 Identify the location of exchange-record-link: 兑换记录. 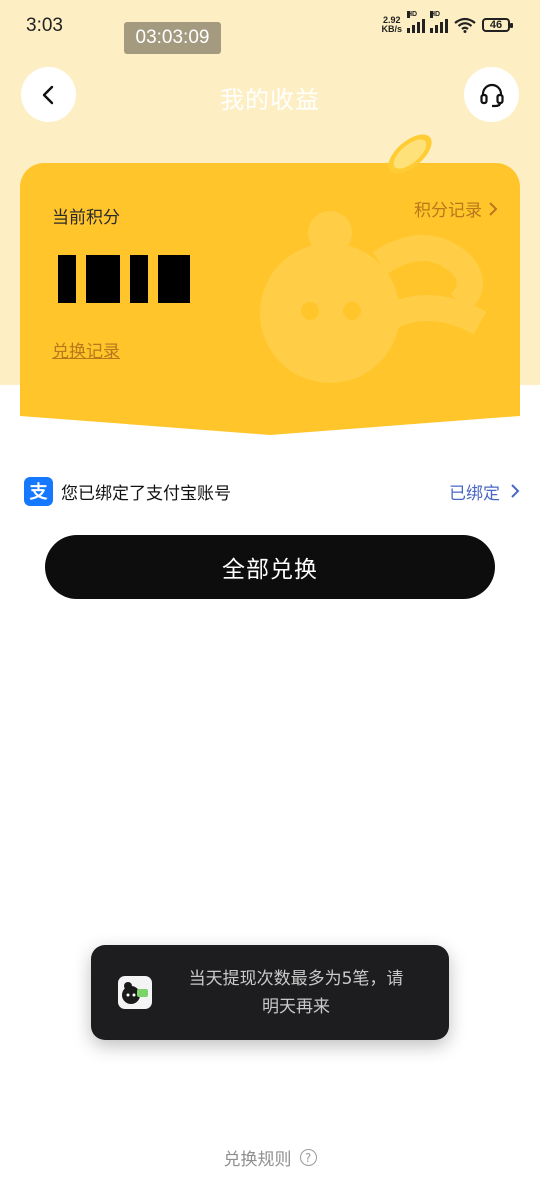
(86, 349).